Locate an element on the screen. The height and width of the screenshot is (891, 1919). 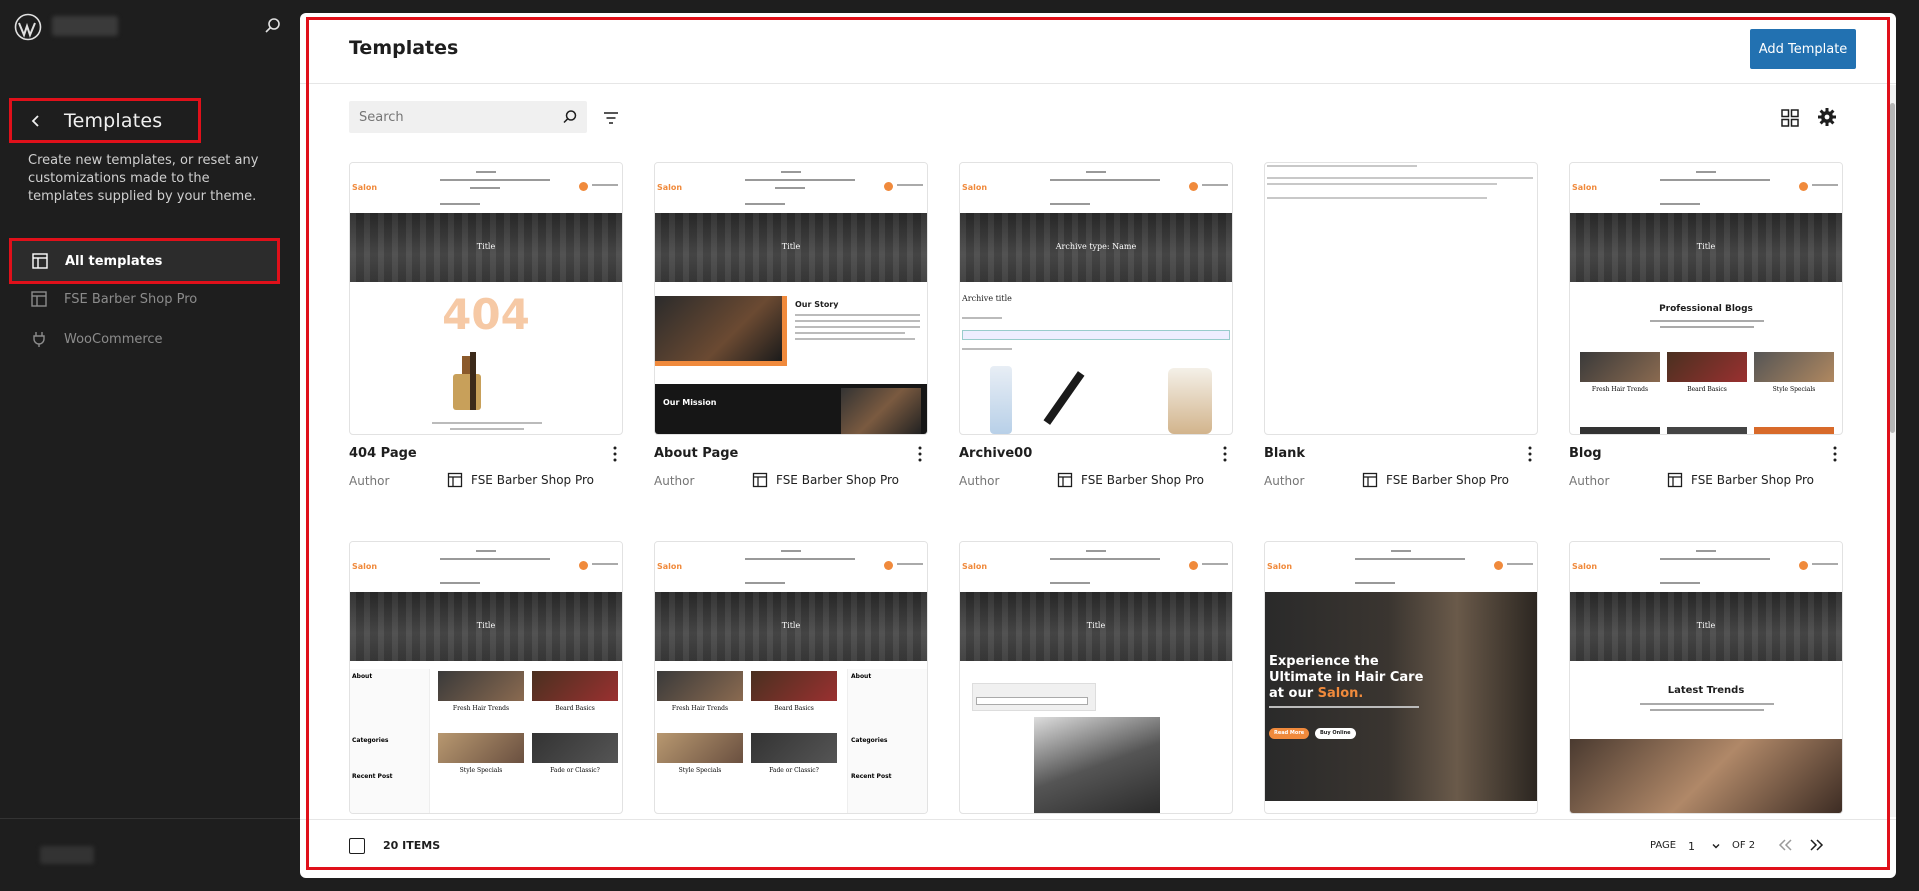
preview-body: 404 is located at coordinates (486, 358).